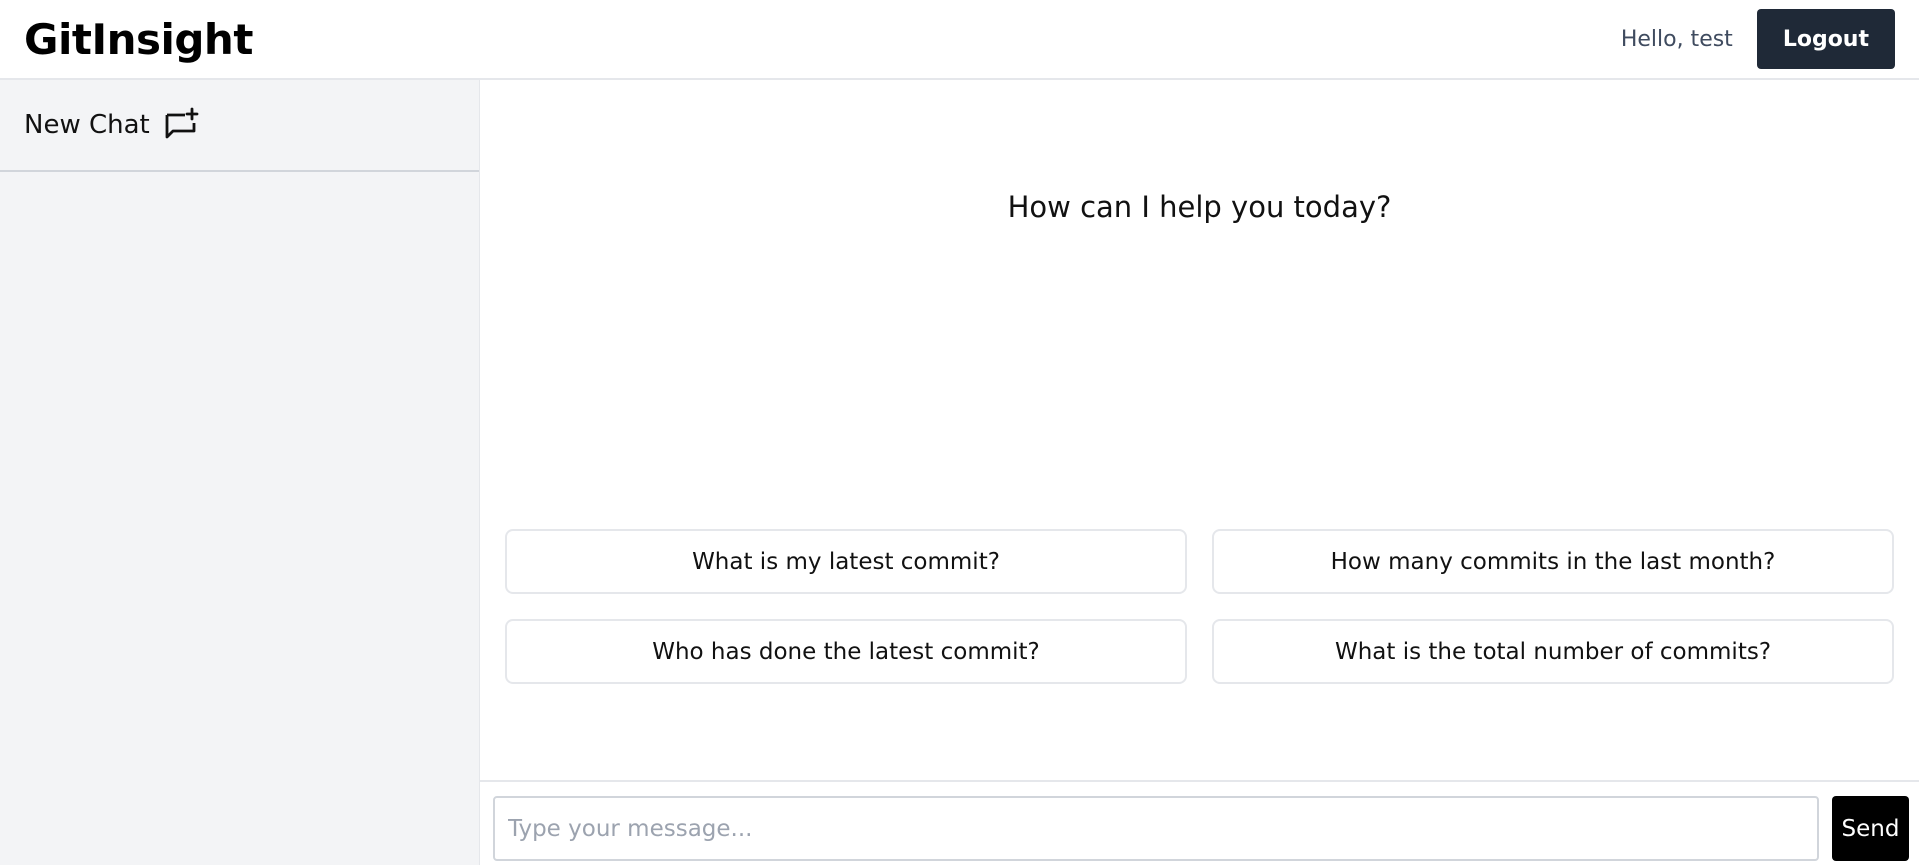  I want to click on new-chat-label: New Chat, so click(87, 125).